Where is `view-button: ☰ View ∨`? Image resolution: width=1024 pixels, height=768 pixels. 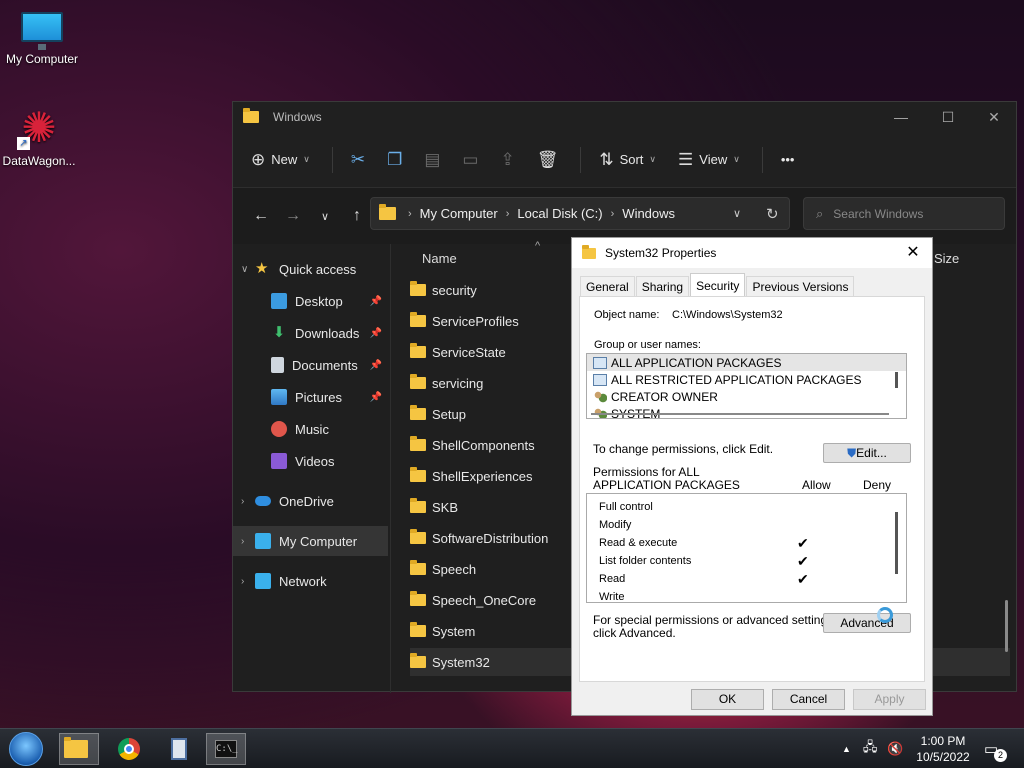 view-button: ☰ View ∨ is located at coordinates (709, 160).